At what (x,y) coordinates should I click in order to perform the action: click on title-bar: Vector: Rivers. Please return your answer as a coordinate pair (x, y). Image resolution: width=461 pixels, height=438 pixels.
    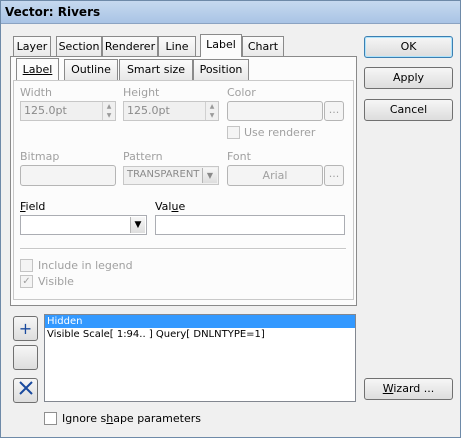
    Looking at the image, I should click on (230, 12).